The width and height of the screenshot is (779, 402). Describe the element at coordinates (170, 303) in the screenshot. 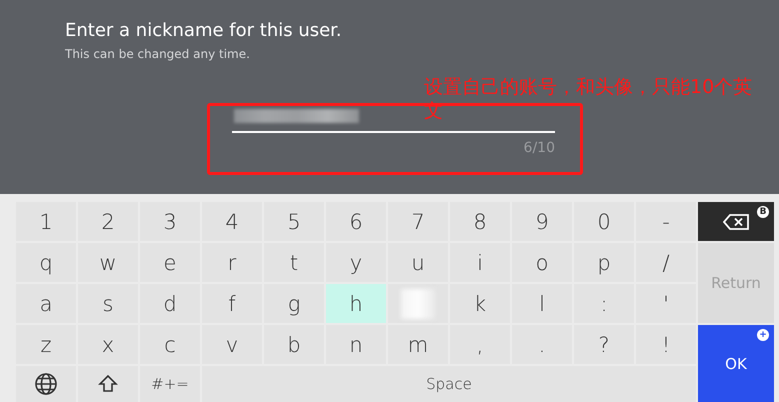

I see `keyboard-key: d` at that location.